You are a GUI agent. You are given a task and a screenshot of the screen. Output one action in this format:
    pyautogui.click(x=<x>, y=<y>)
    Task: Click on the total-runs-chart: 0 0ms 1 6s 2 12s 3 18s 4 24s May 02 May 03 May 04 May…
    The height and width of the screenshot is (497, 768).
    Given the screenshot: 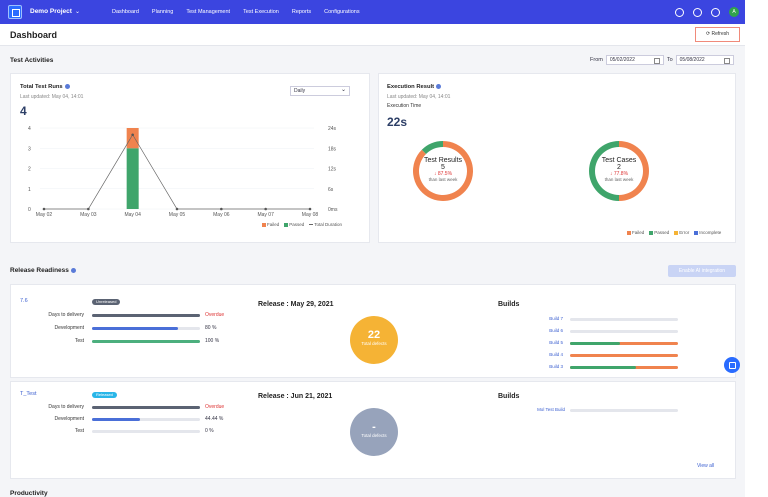 What is the action you would take?
    pyautogui.click(x=183, y=172)
    